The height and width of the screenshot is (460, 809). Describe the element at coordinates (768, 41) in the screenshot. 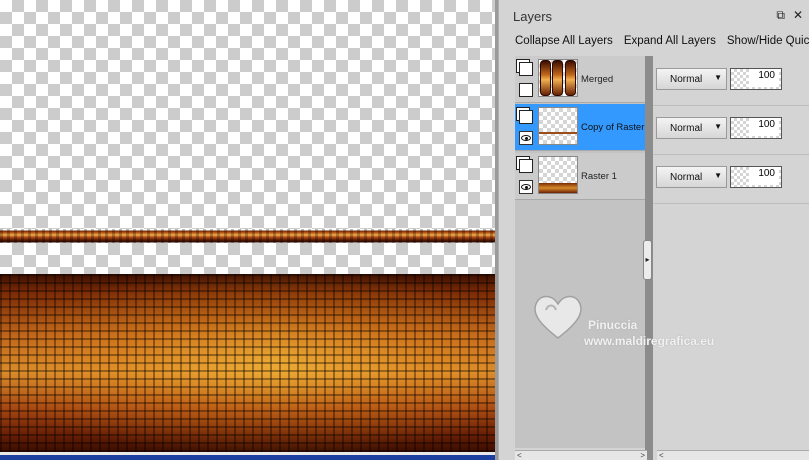

I see `show-hide-quick-button: Show/Hide Quick` at that location.